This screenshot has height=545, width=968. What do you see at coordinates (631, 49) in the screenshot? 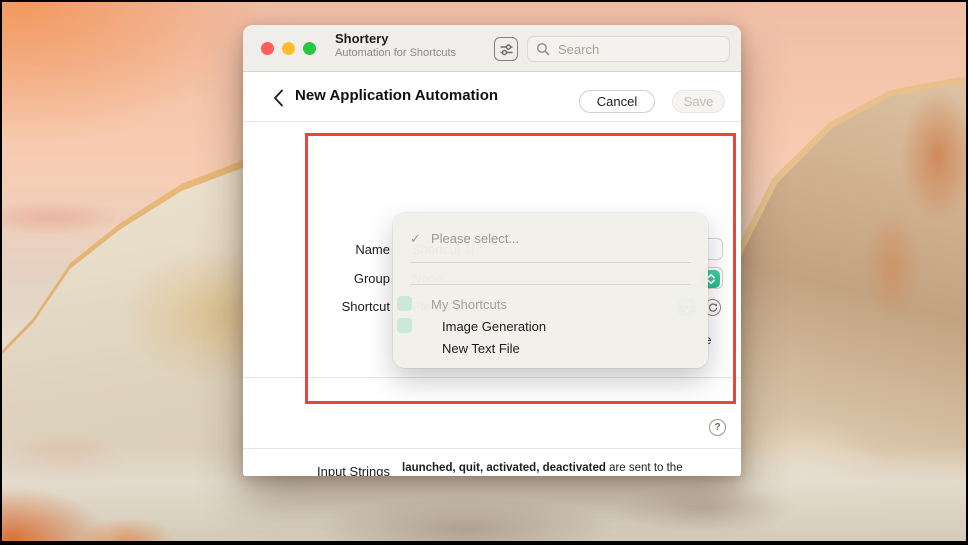
I see `search-input` at bounding box center [631, 49].